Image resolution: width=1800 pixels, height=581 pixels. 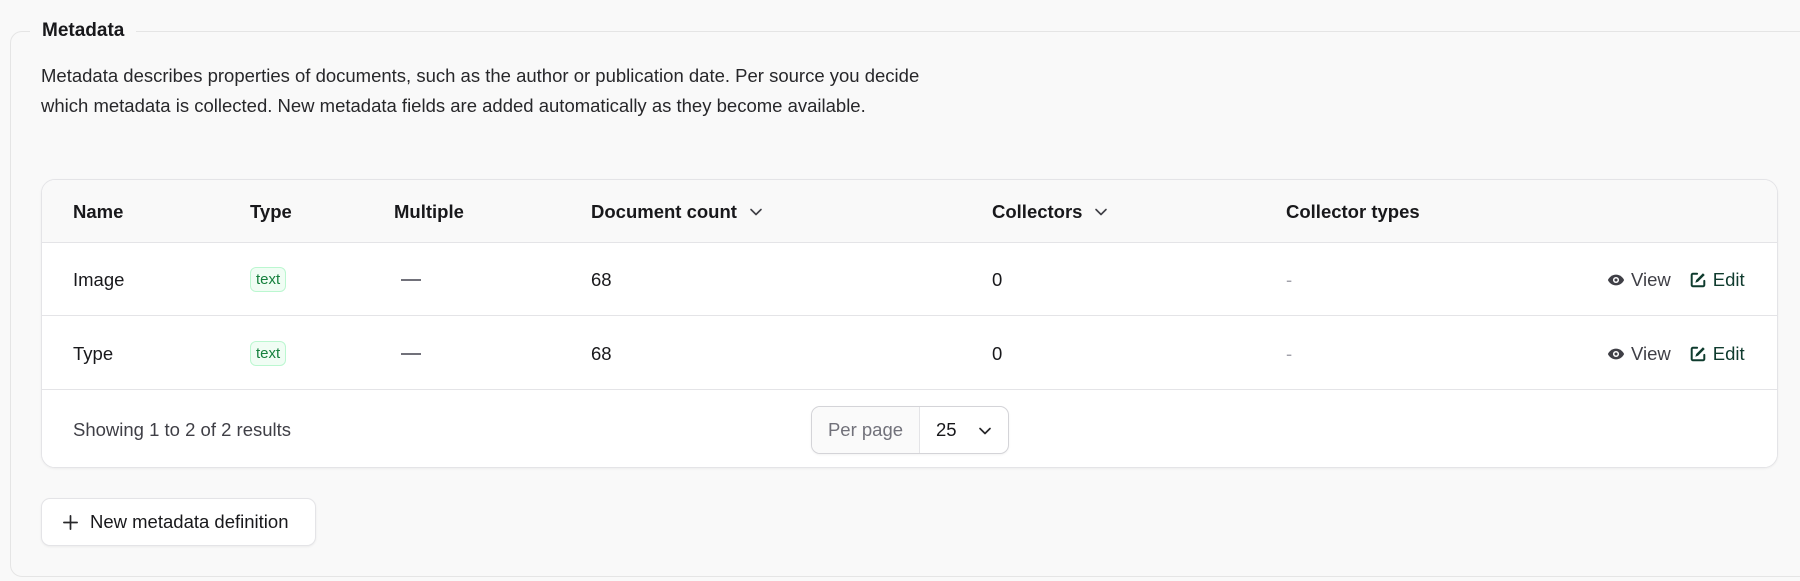 What do you see at coordinates (1353, 211) in the screenshot?
I see `column-header-collector-types: Collector types` at bounding box center [1353, 211].